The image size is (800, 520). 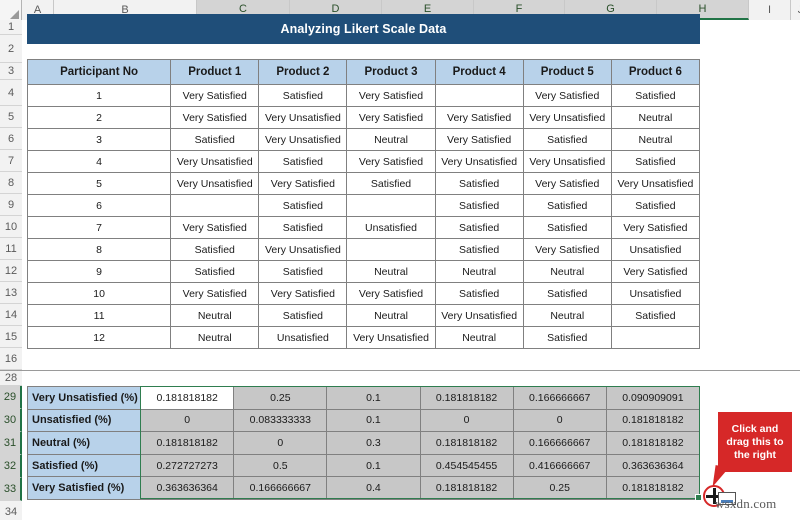 I want to click on row-header-3: 3, so click(x=11, y=71).